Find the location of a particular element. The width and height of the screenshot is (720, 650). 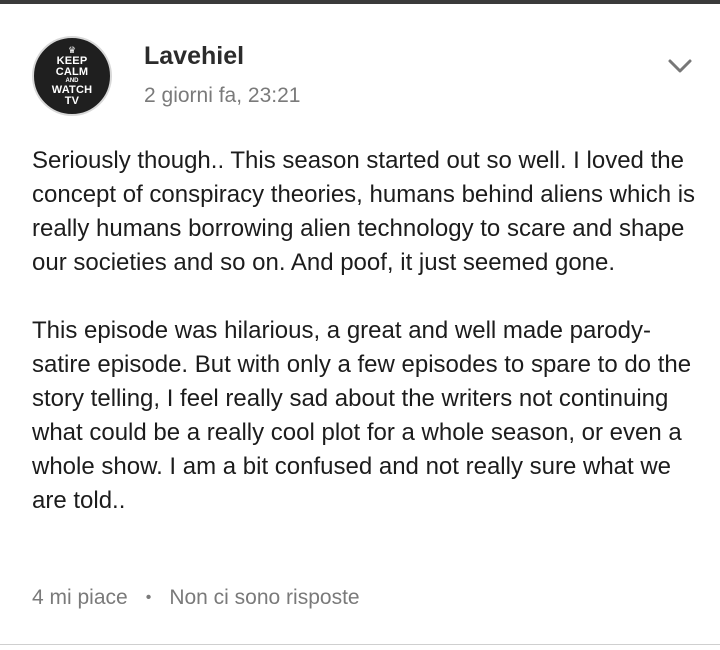

avatar-text-calm: CALM is located at coordinates (72, 71).